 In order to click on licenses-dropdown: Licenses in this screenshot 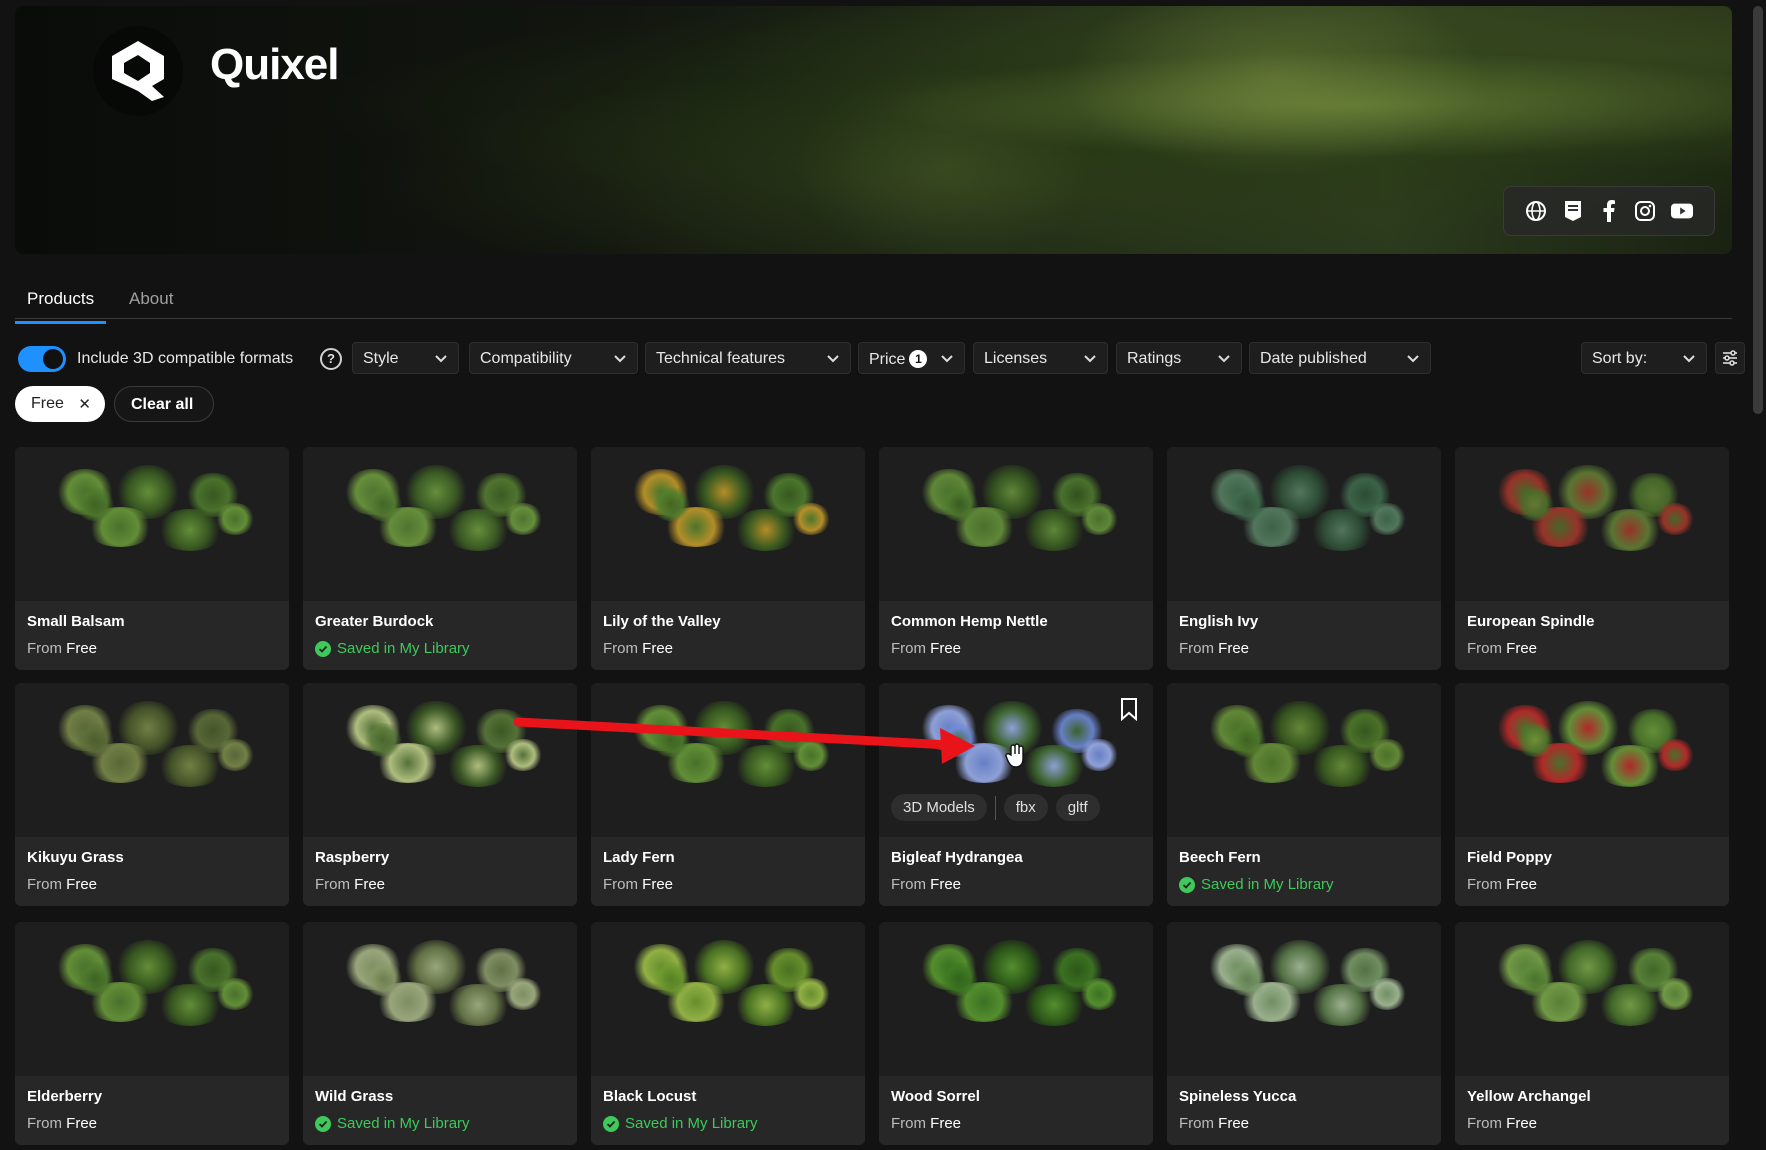, I will do `click(1040, 358)`.